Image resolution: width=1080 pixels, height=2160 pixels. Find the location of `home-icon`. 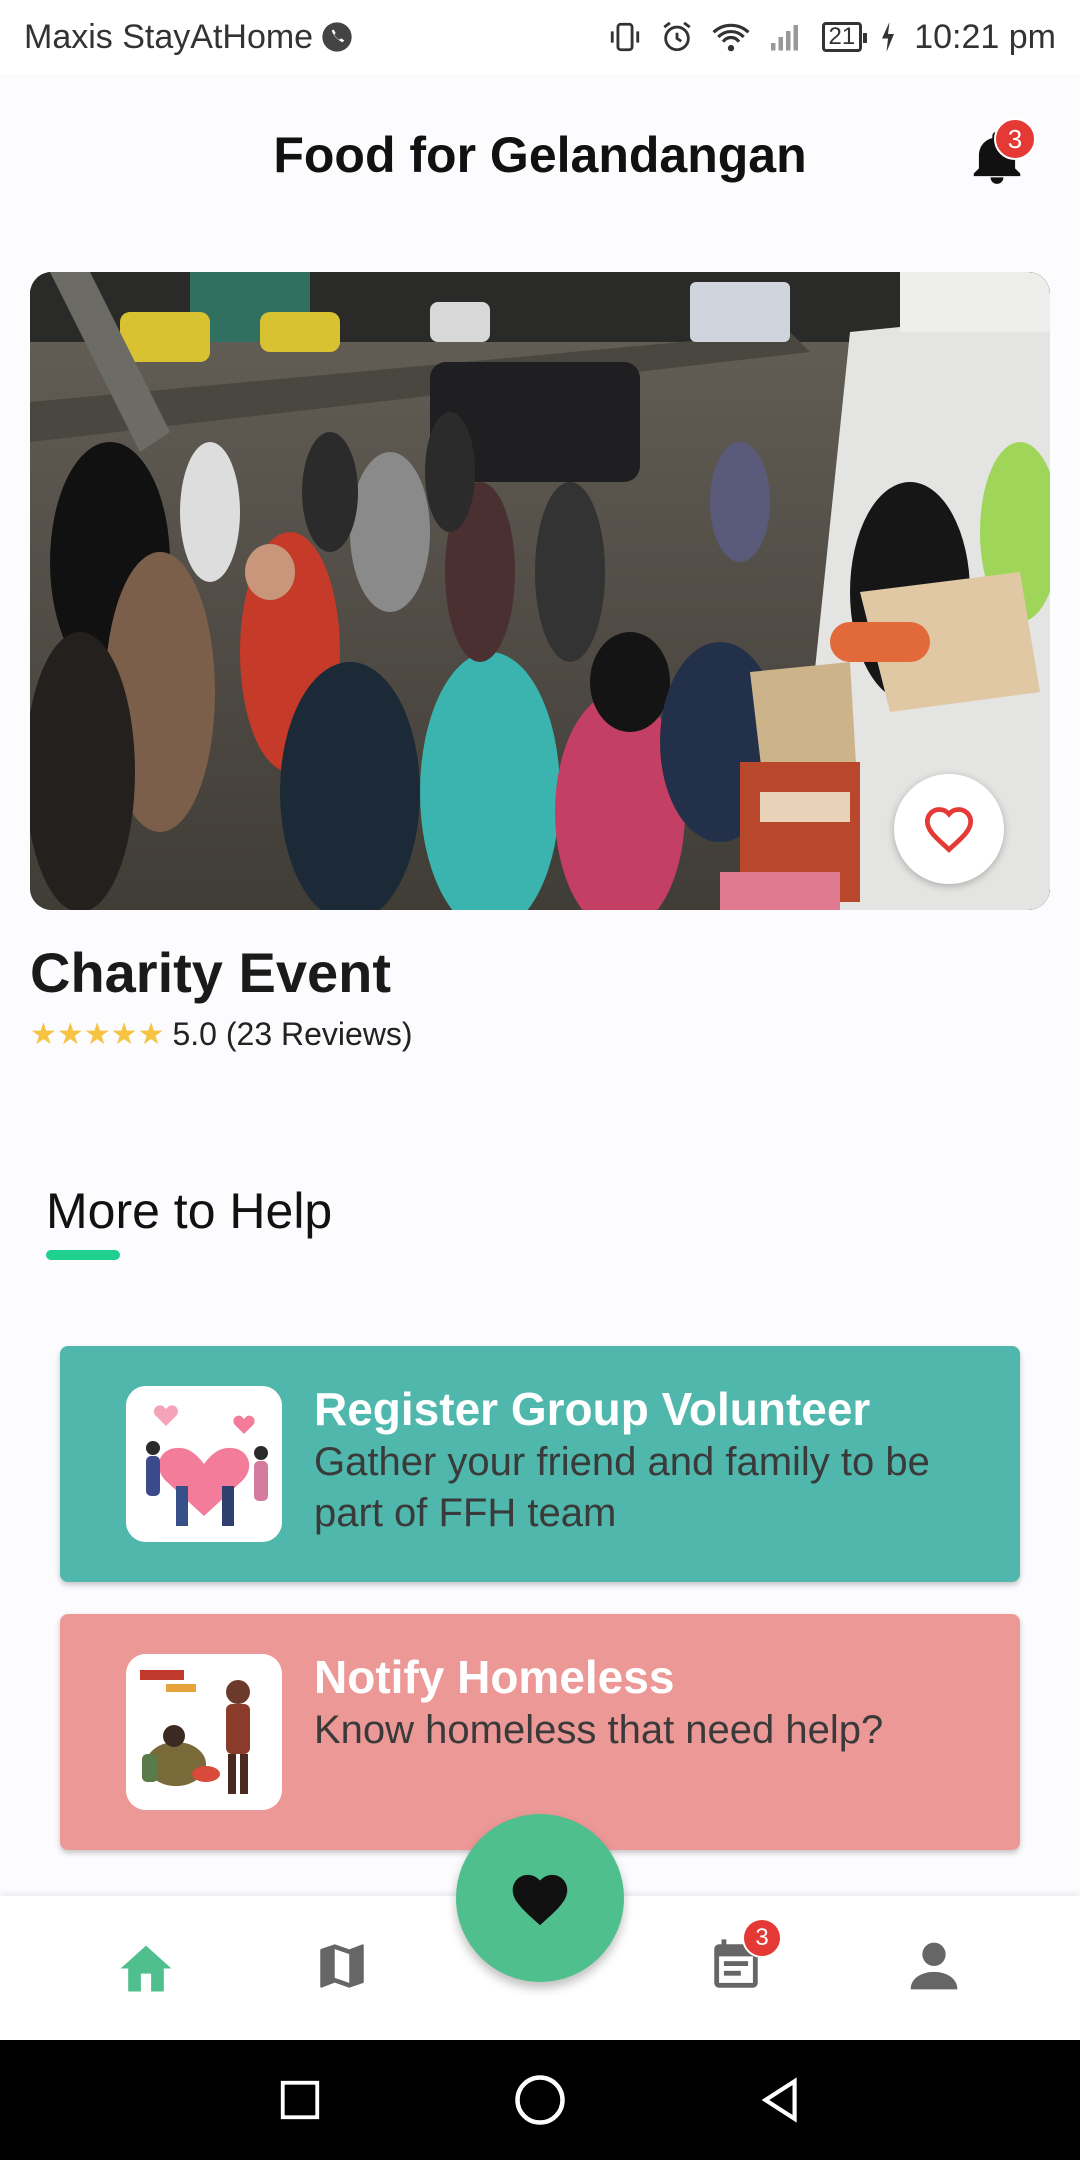

home-icon is located at coordinates (146, 1968).